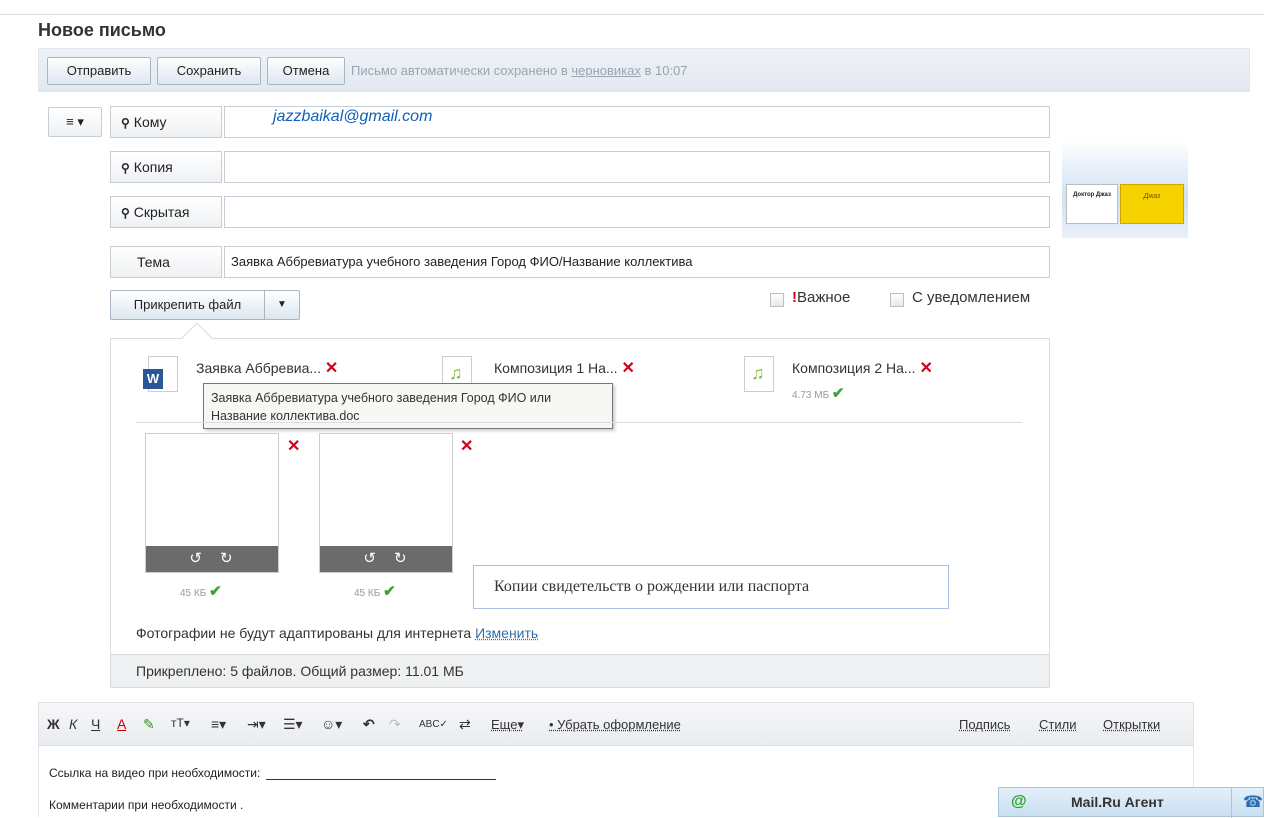 Image resolution: width=1264 pixels, height=818 pixels. What do you see at coordinates (461, 70) in the screenshot?
I see `autosave-prefix: Письмо автоматически сохранено в` at bounding box center [461, 70].